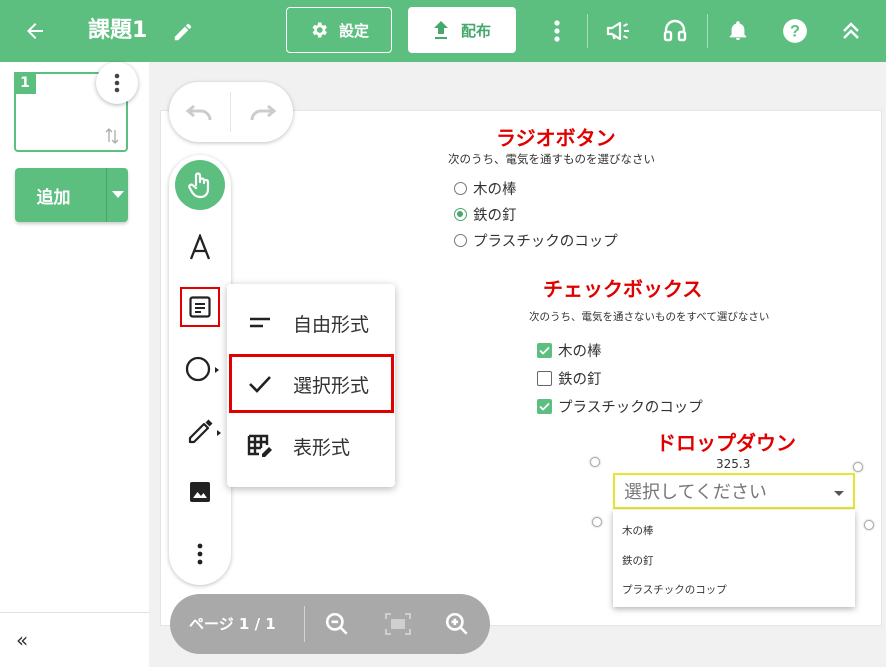 Image resolution: width=886 pixels, height=667 pixels. What do you see at coordinates (183, 32) in the screenshot?
I see `edit-pencil-icon` at bounding box center [183, 32].